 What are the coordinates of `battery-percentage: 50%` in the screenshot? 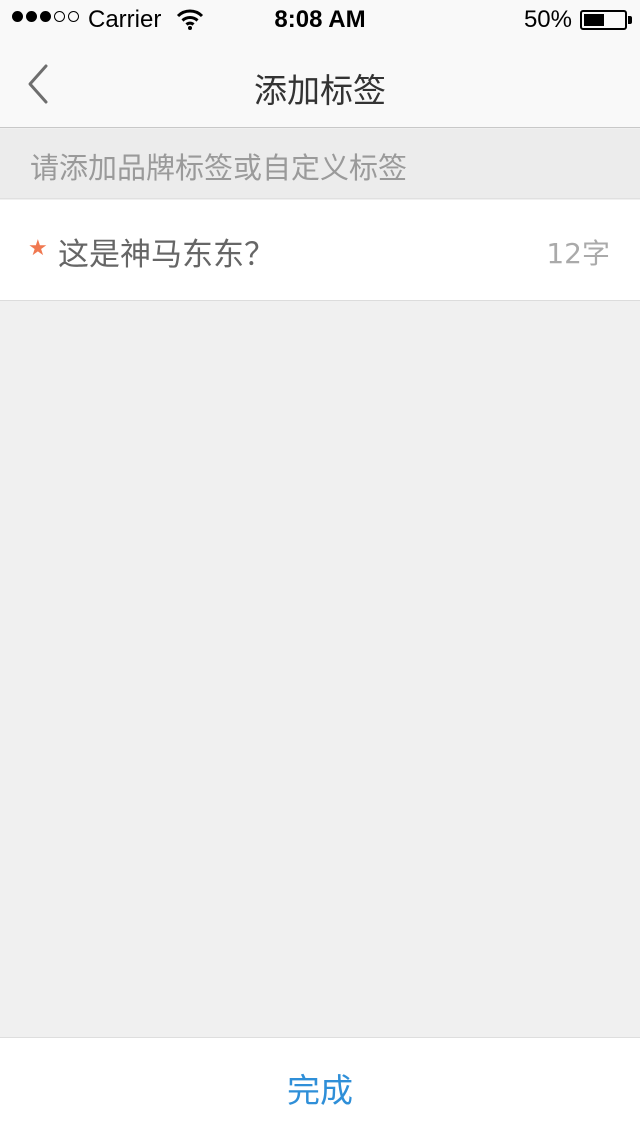 It's located at (547, 19).